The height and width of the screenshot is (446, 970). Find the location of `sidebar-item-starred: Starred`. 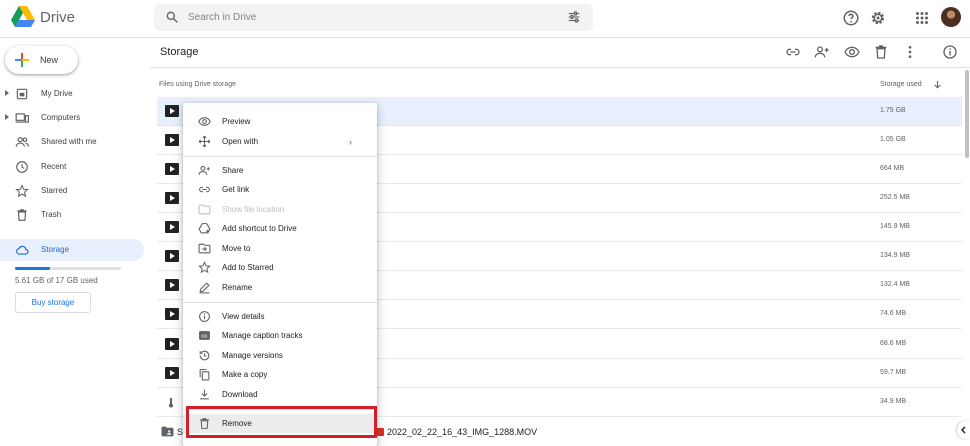

sidebar-item-starred: Starred is located at coordinates (72, 191).